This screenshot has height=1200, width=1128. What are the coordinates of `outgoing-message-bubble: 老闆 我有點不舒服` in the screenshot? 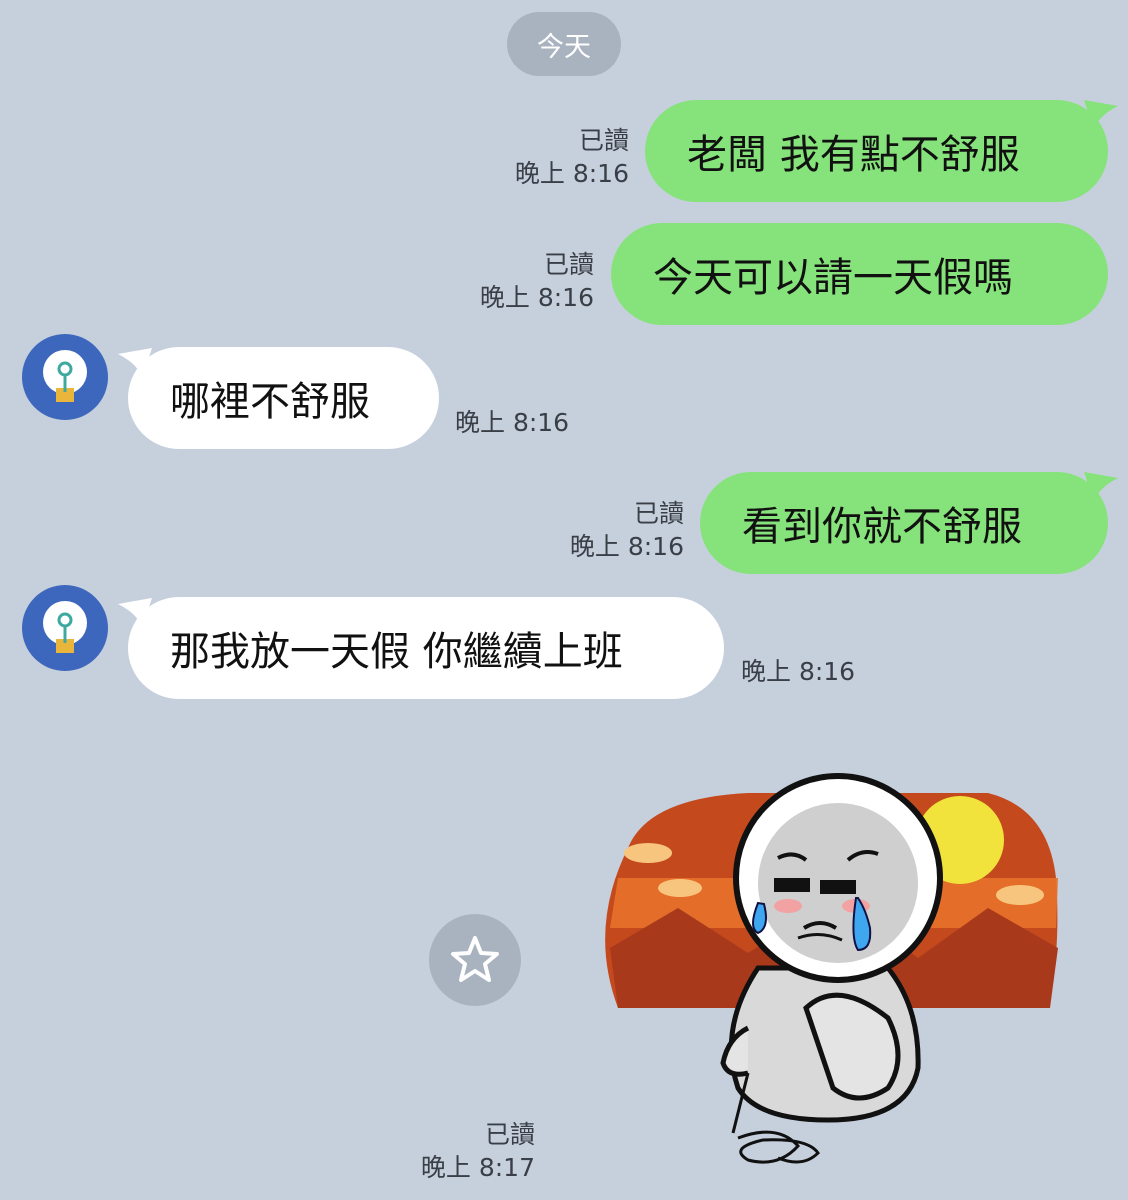 It's located at (876, 151).